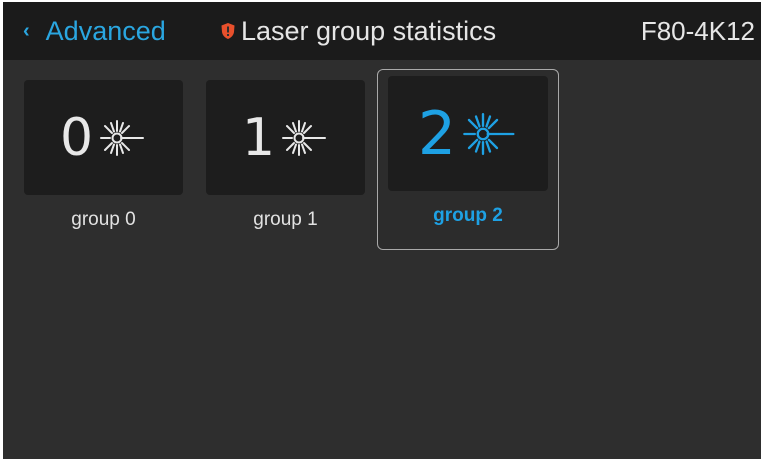 This screenshot has height=461, width=763. I want to click on group-label: group 2, so click(468, 215).